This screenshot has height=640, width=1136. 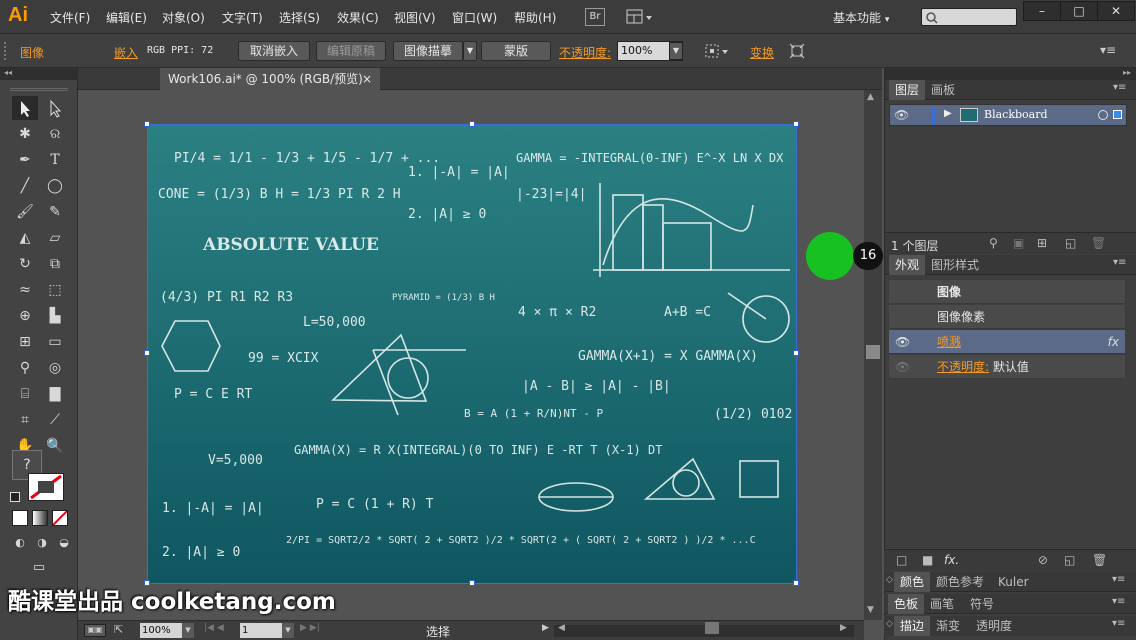 I want to click on control-panel-menu-icon: ▾≡, so click(x=1110, y=51).